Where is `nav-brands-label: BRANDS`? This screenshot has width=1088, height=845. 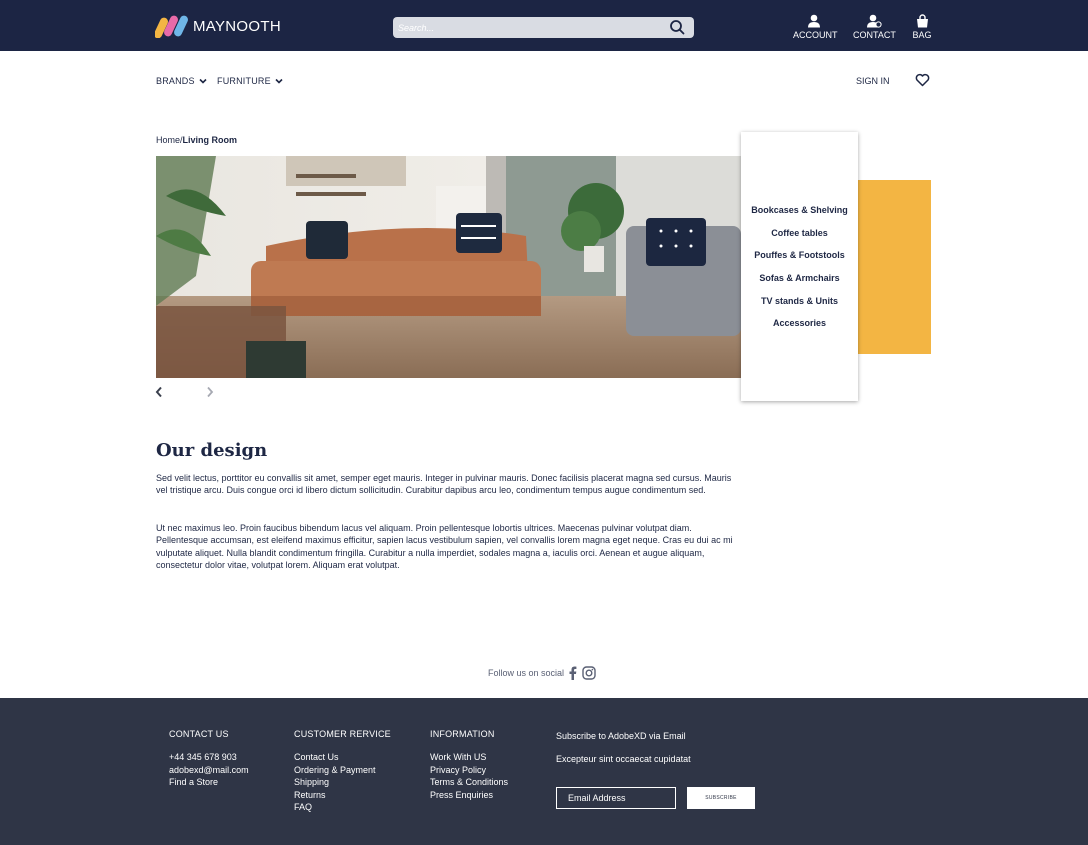
nav-brands-label: BRANDS is located at coordinates (175, 81).